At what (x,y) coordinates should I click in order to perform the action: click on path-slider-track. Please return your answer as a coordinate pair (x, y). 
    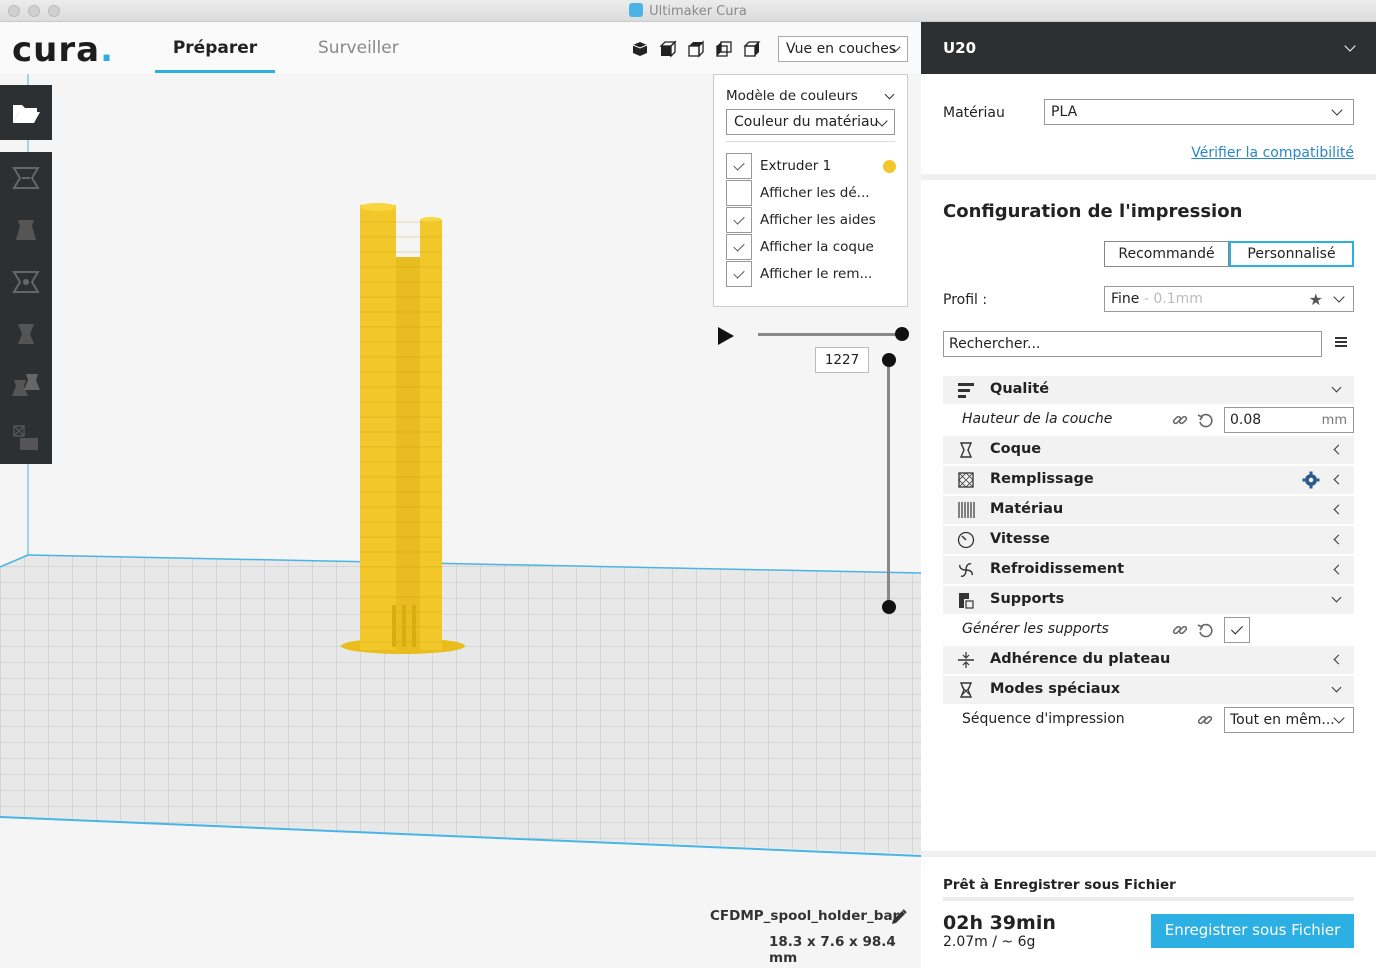
    Looking at the image, I should click on (829, 334).